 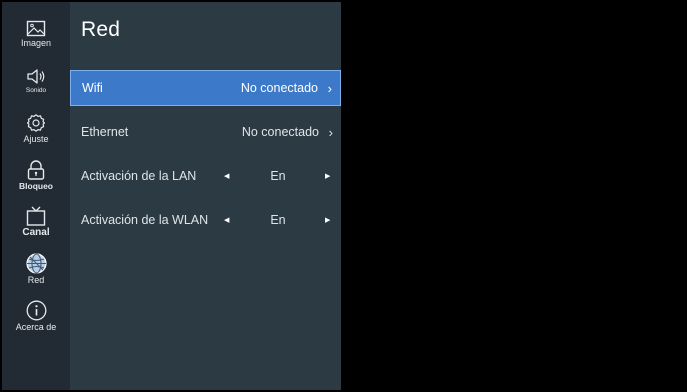 What do you see at coordinates (36, 76) in the screenshot?
I see `speaker-icon` at bounding box center [36, 76].